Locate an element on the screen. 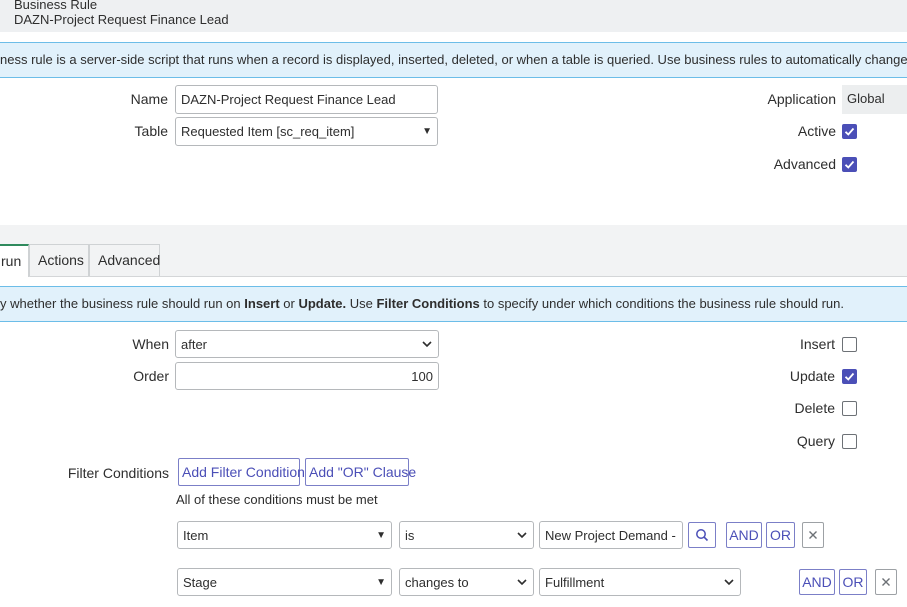 The width and height of the screenshot is (907, 607). search-icon is located at coordinates (702, 535).